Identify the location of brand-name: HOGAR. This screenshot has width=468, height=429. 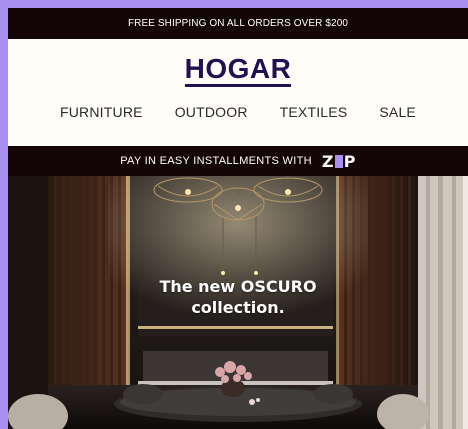
(238, 70).